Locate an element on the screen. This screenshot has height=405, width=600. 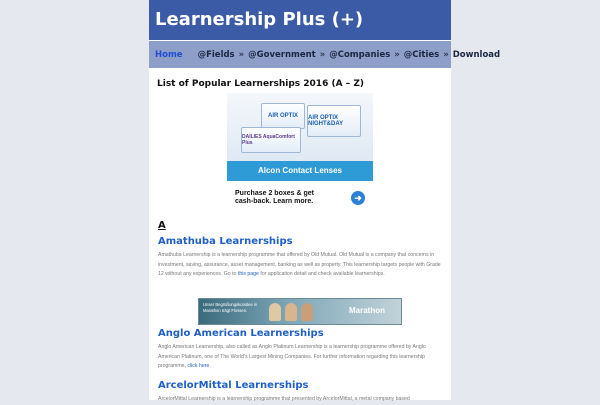
nav-download: Download is located at coordinates (476, 55).